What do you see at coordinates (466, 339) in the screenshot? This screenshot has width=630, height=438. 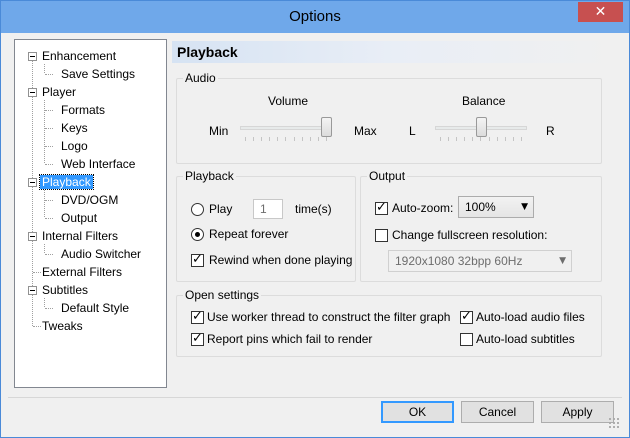 I see `autoload-subtitles-checkbox` at bounding box center [466, 339].